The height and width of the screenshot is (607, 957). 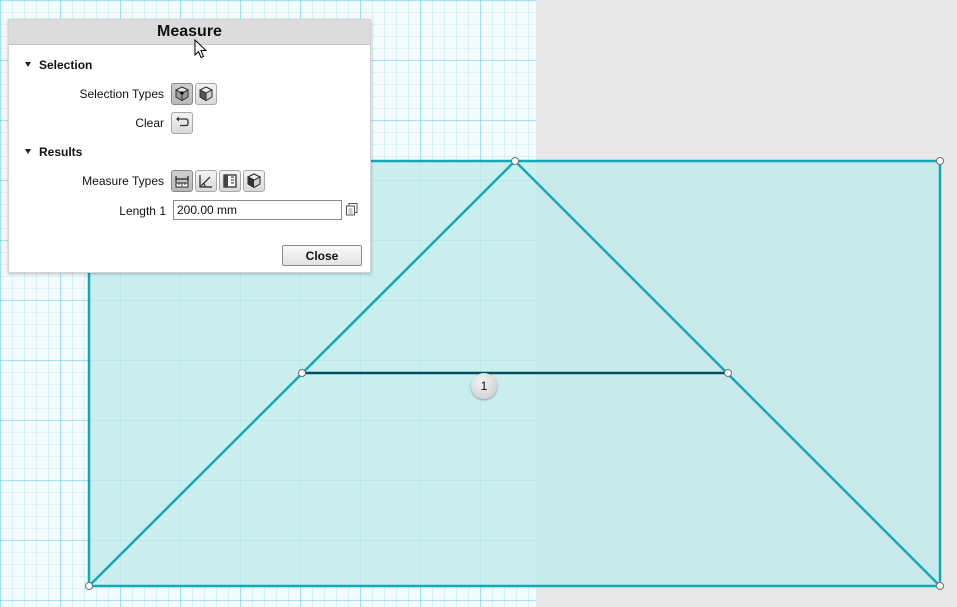 I want to click on measure-distance-button, so click(x=182, y=181).